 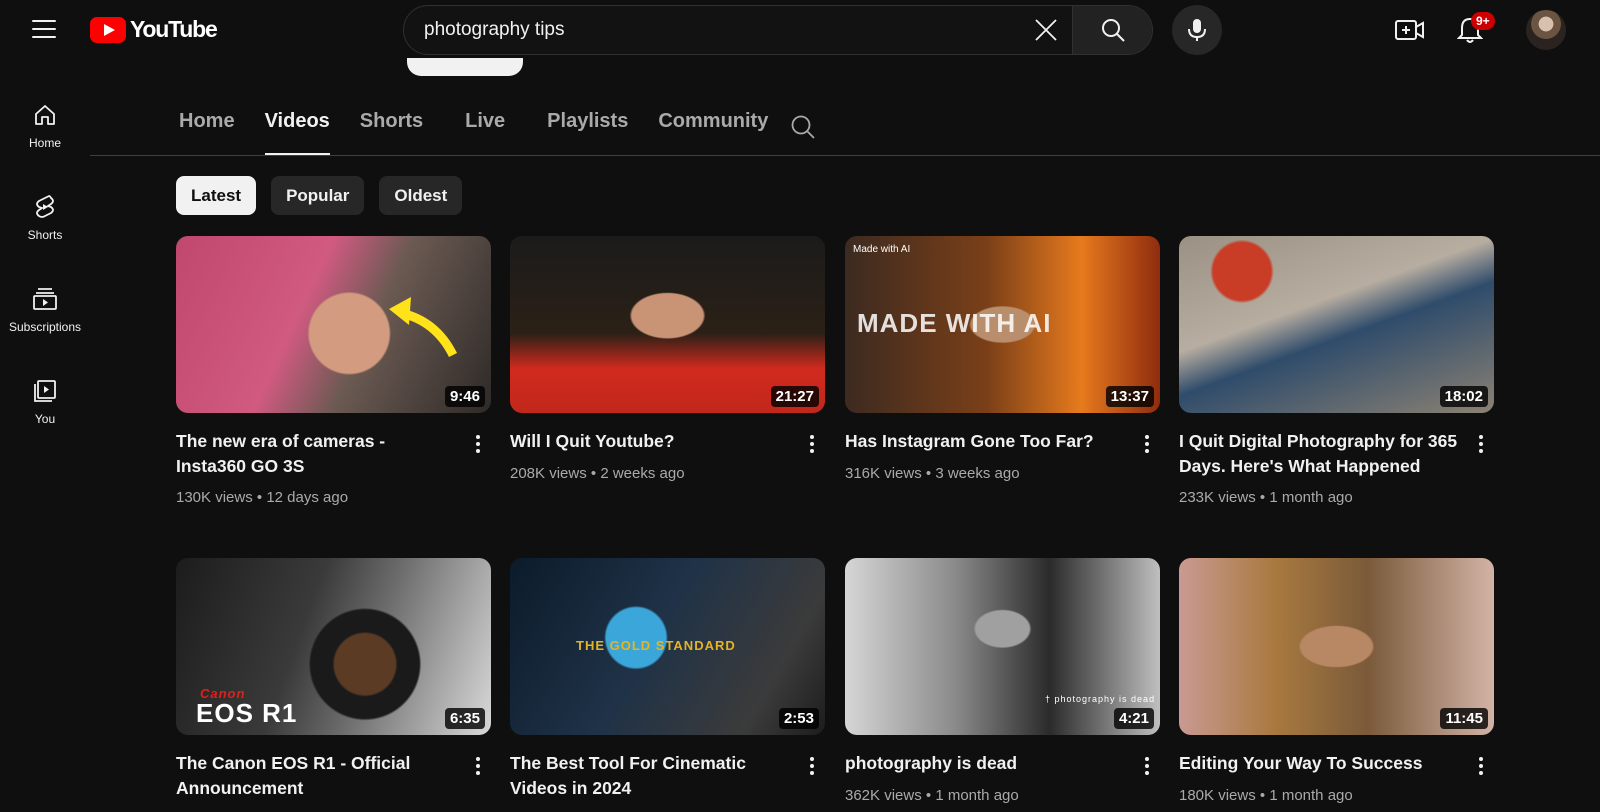 What do you see at coordinates (656, 645) in the screenshot?
I see `thumbnail-overlay-text: THE GOLD STANDARD` at bounding box center [656, 645].